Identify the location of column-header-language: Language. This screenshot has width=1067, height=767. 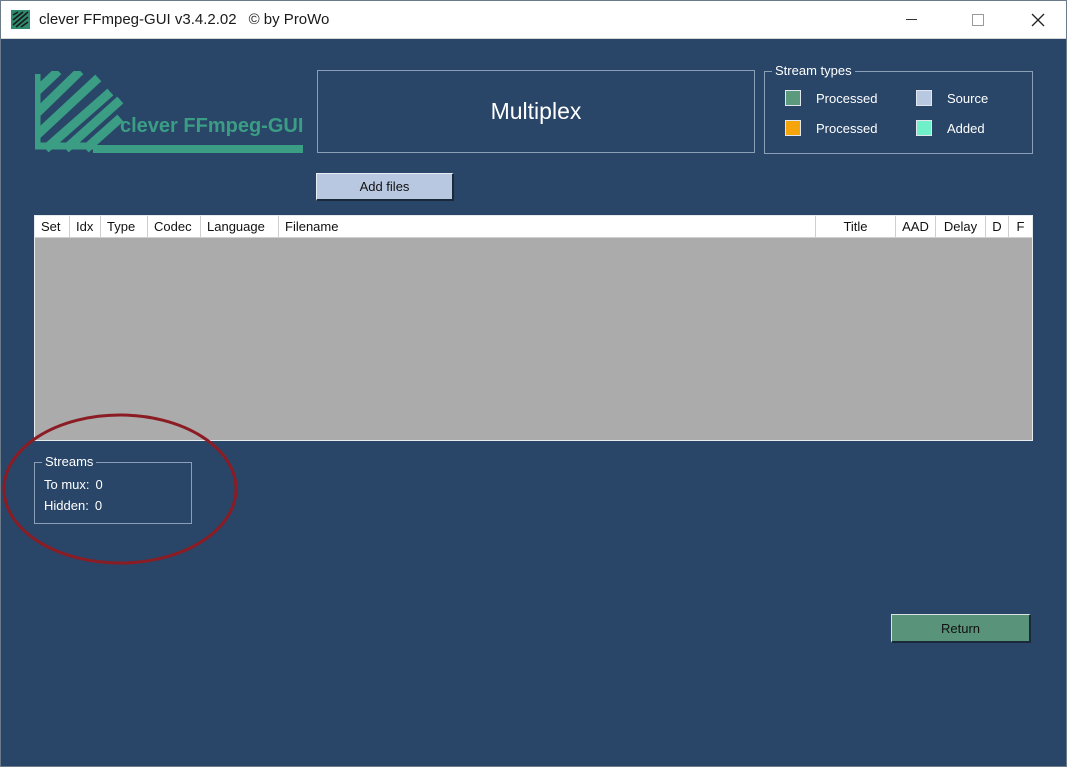
(240, 226).